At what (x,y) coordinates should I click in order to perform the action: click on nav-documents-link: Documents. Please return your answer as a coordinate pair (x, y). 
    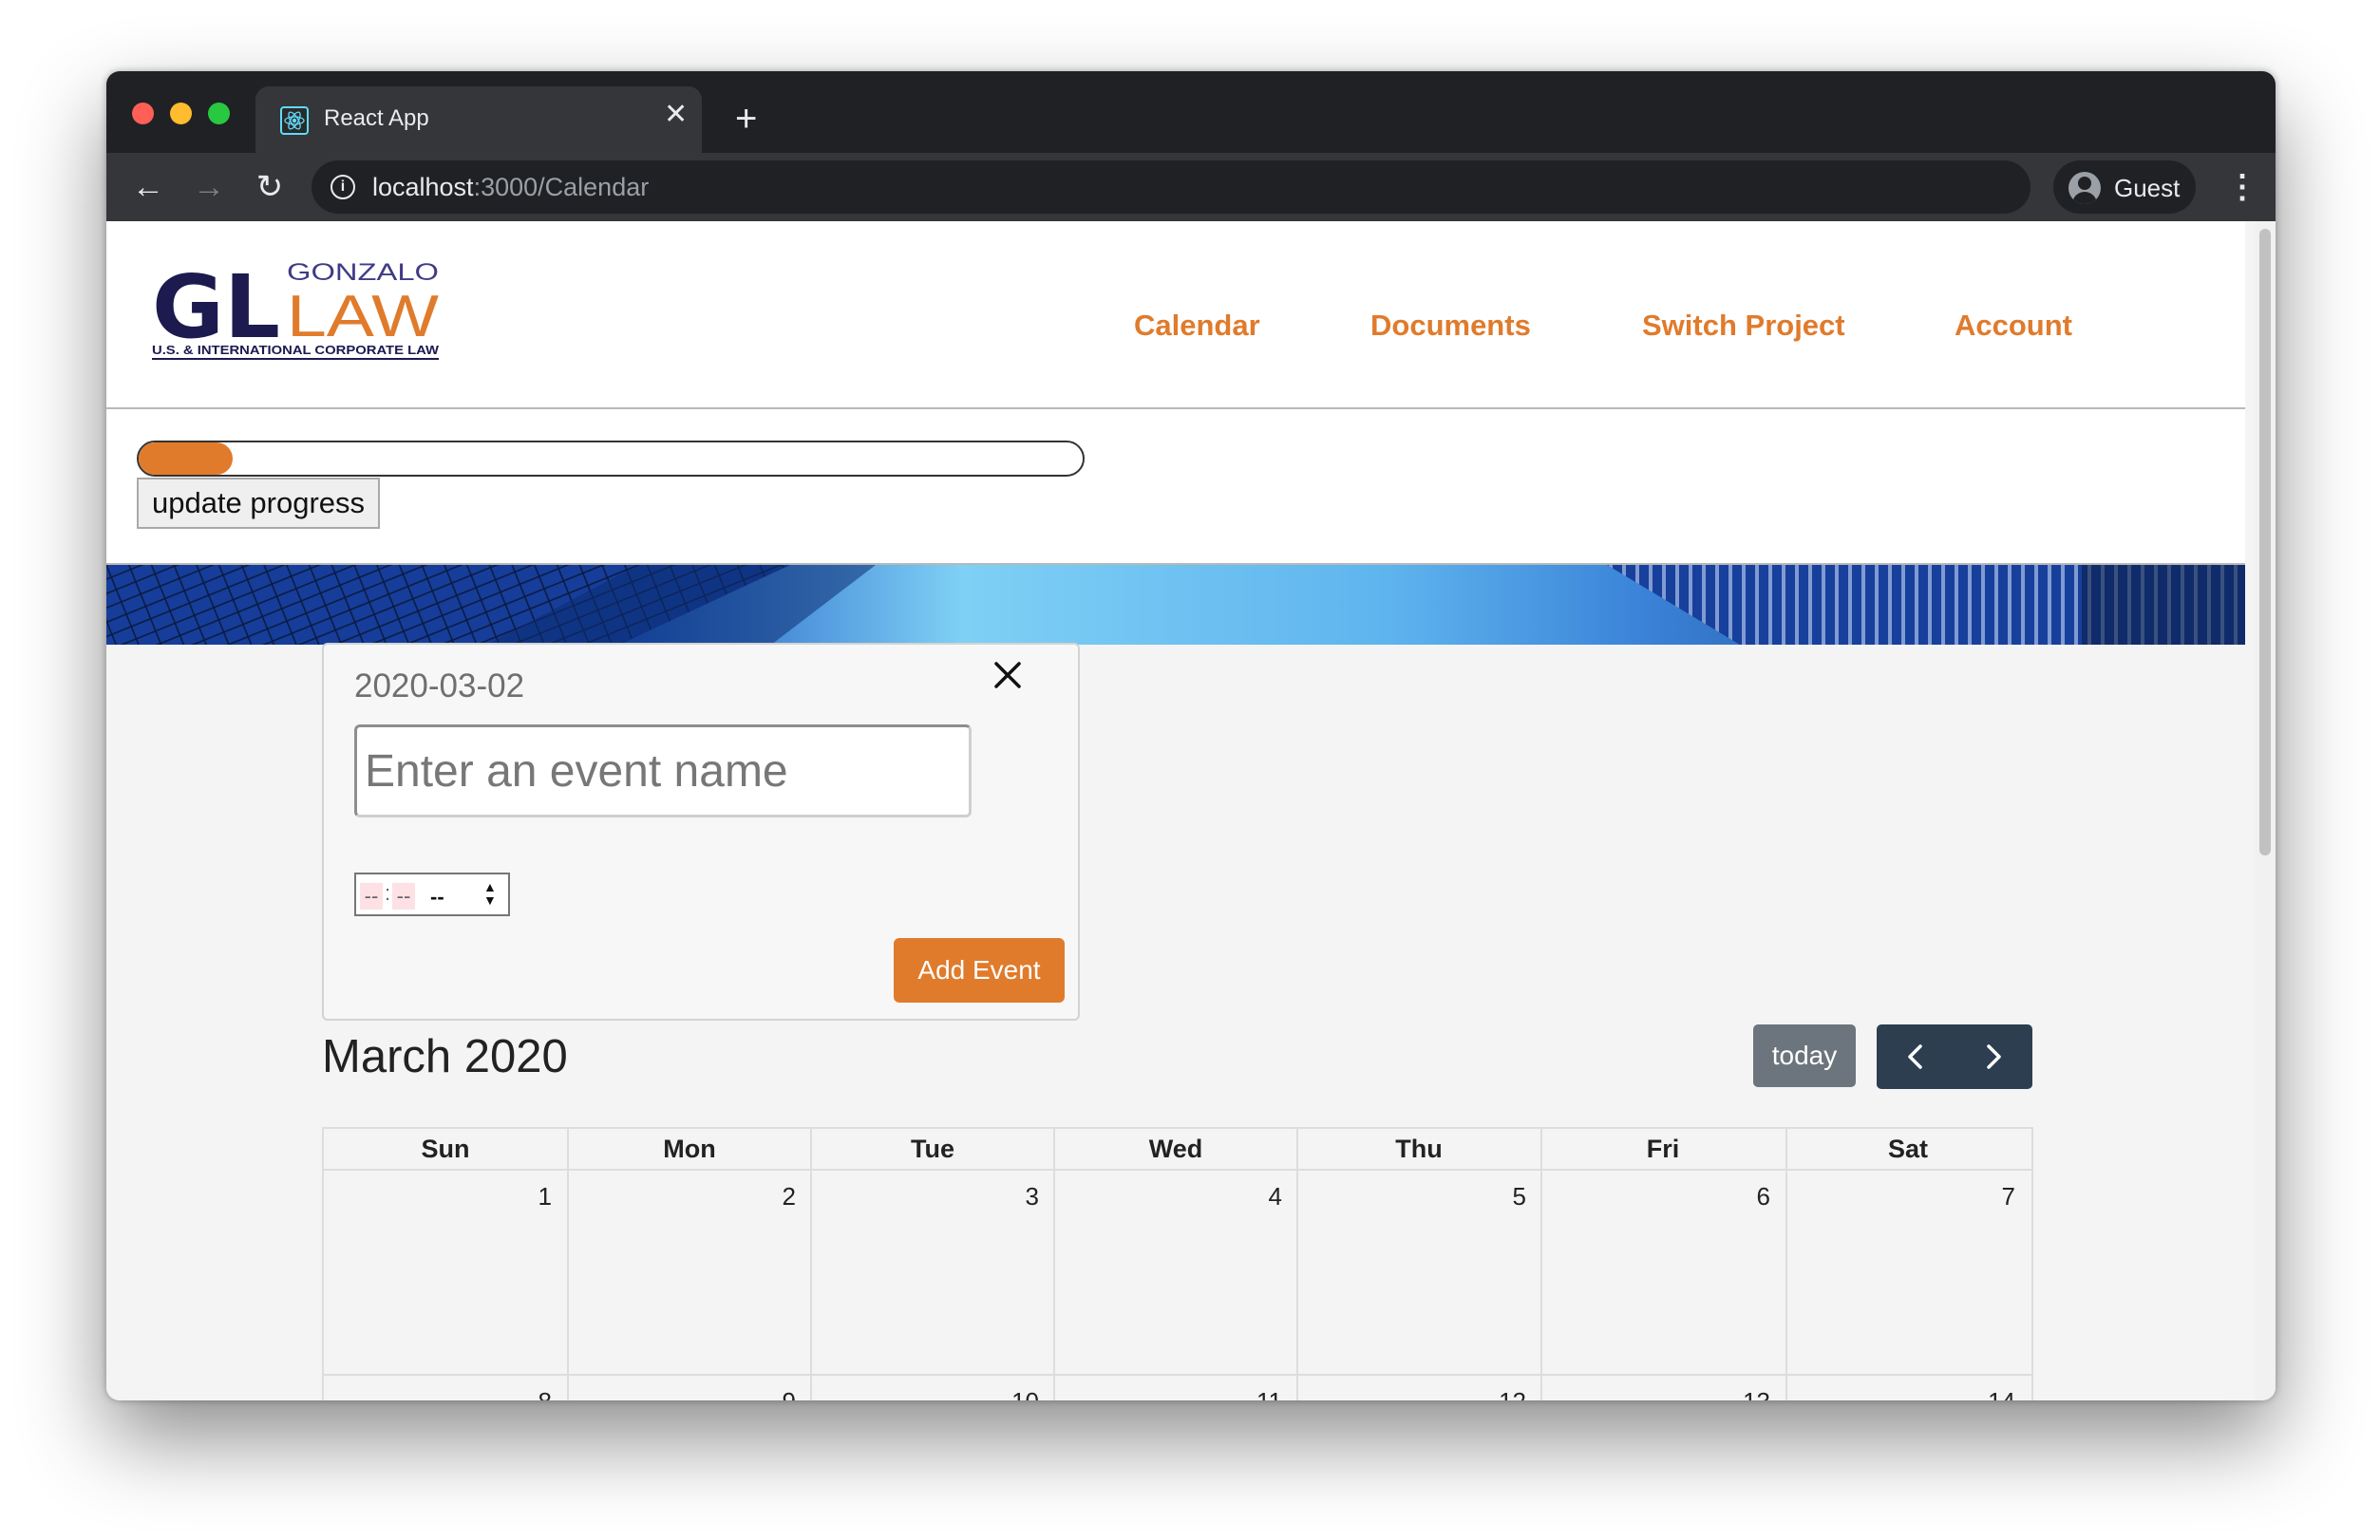
    Looking at the image, I should click on (1450, 326).